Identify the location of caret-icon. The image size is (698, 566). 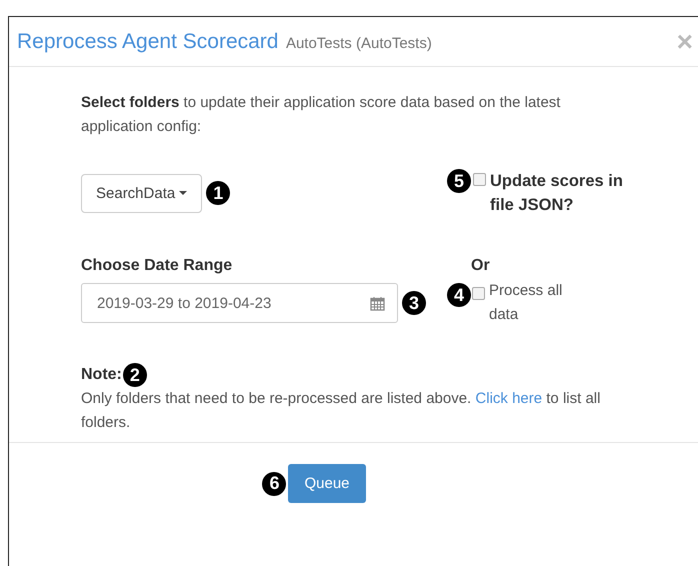
(183, 193).